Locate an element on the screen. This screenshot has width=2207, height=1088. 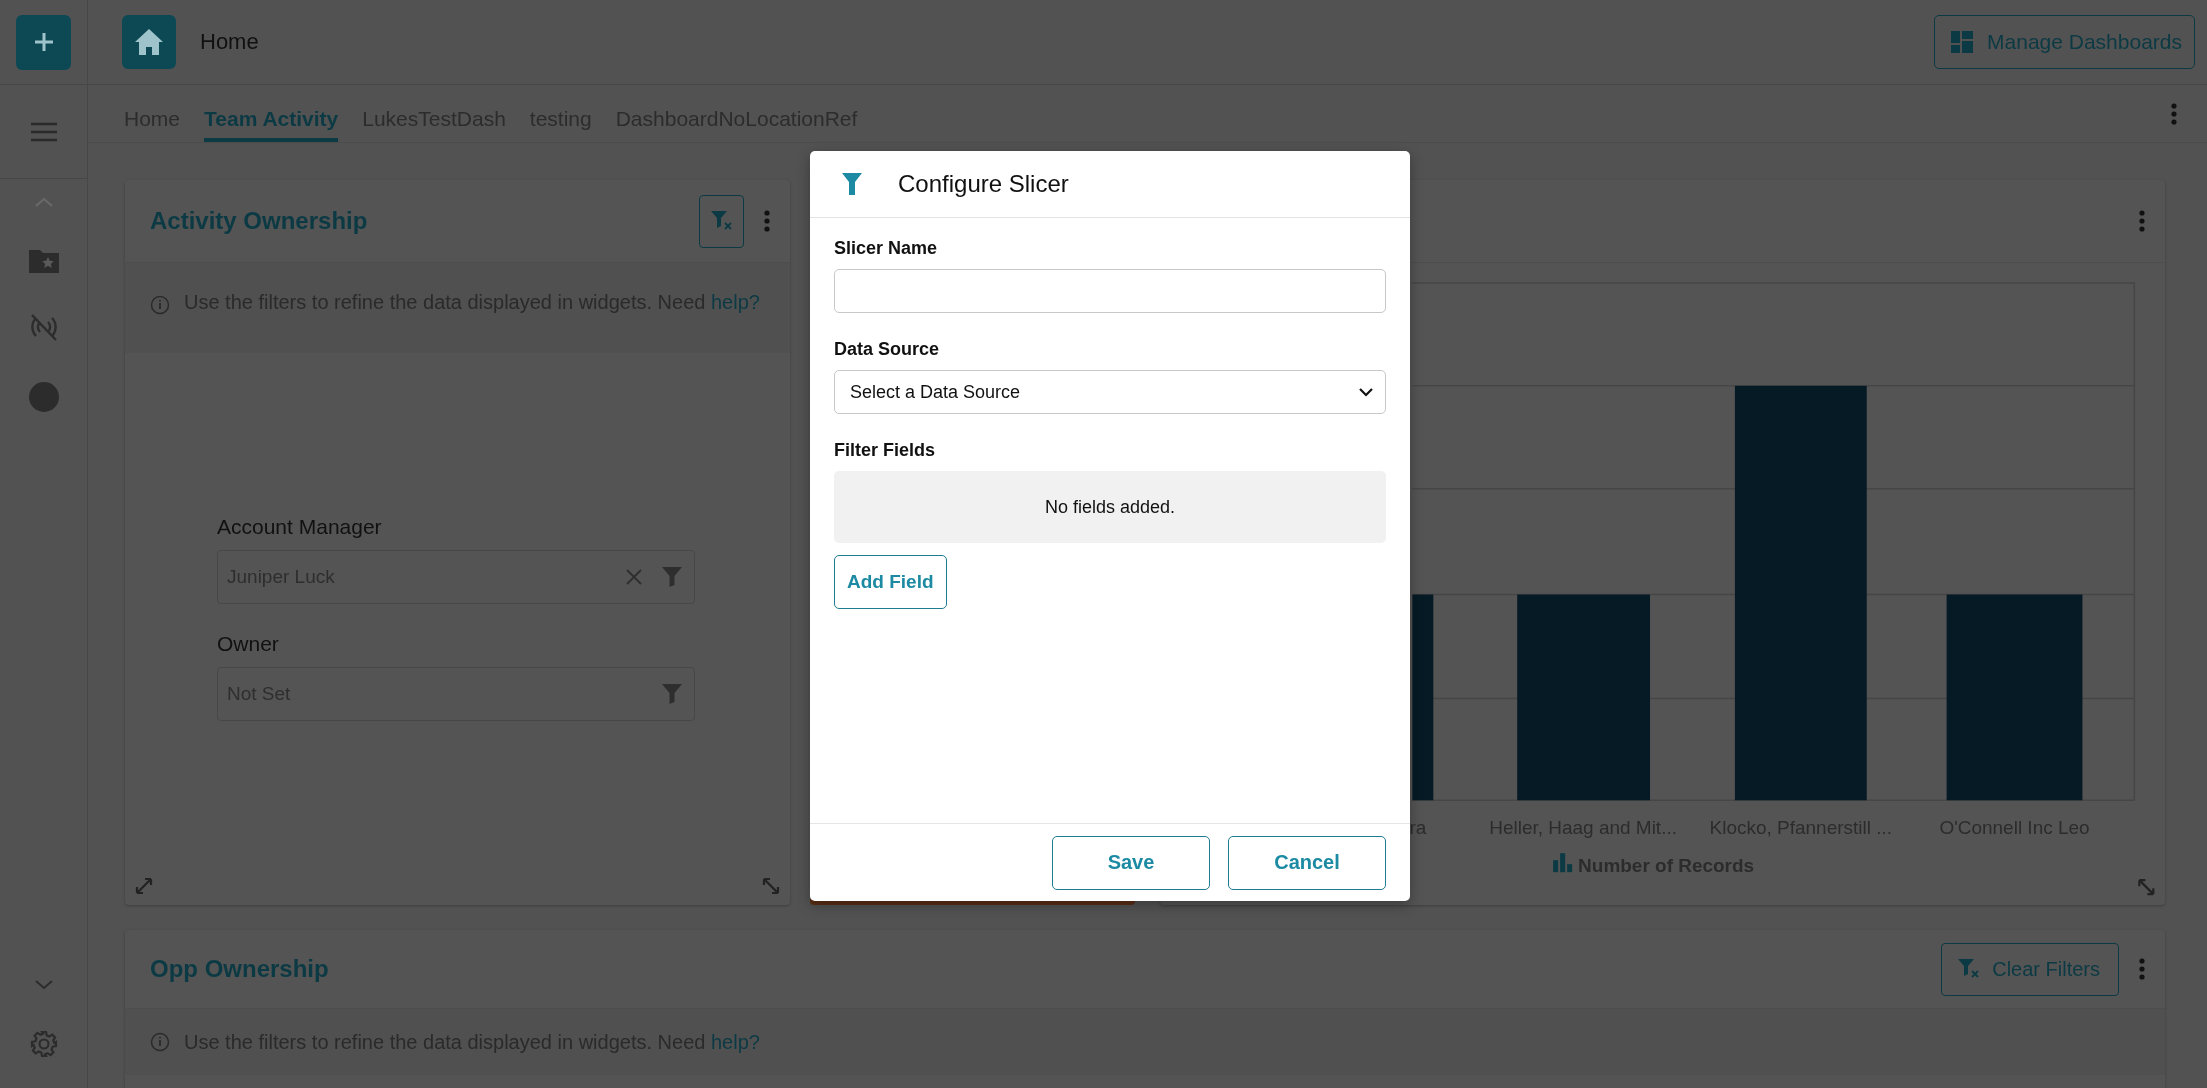
folder-star-icon is located at coordinates (43, 260).